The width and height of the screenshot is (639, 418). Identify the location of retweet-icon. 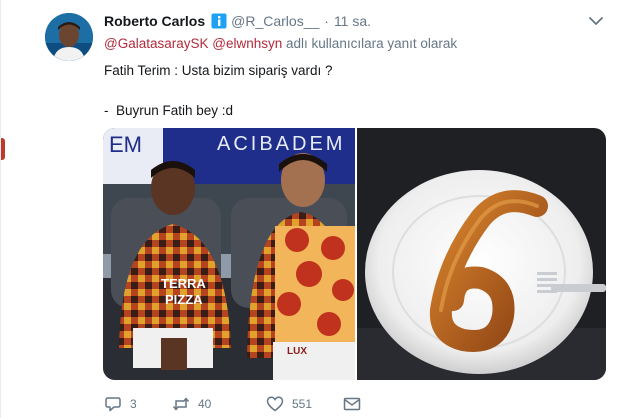
(181, 404).